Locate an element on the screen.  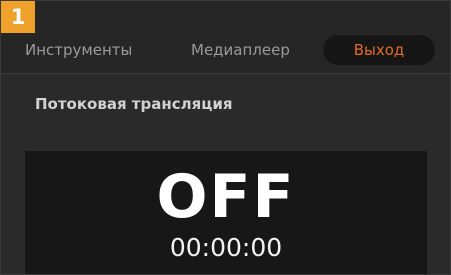
section-title: Потоковая трансляция is located at coordinates (134, 104).